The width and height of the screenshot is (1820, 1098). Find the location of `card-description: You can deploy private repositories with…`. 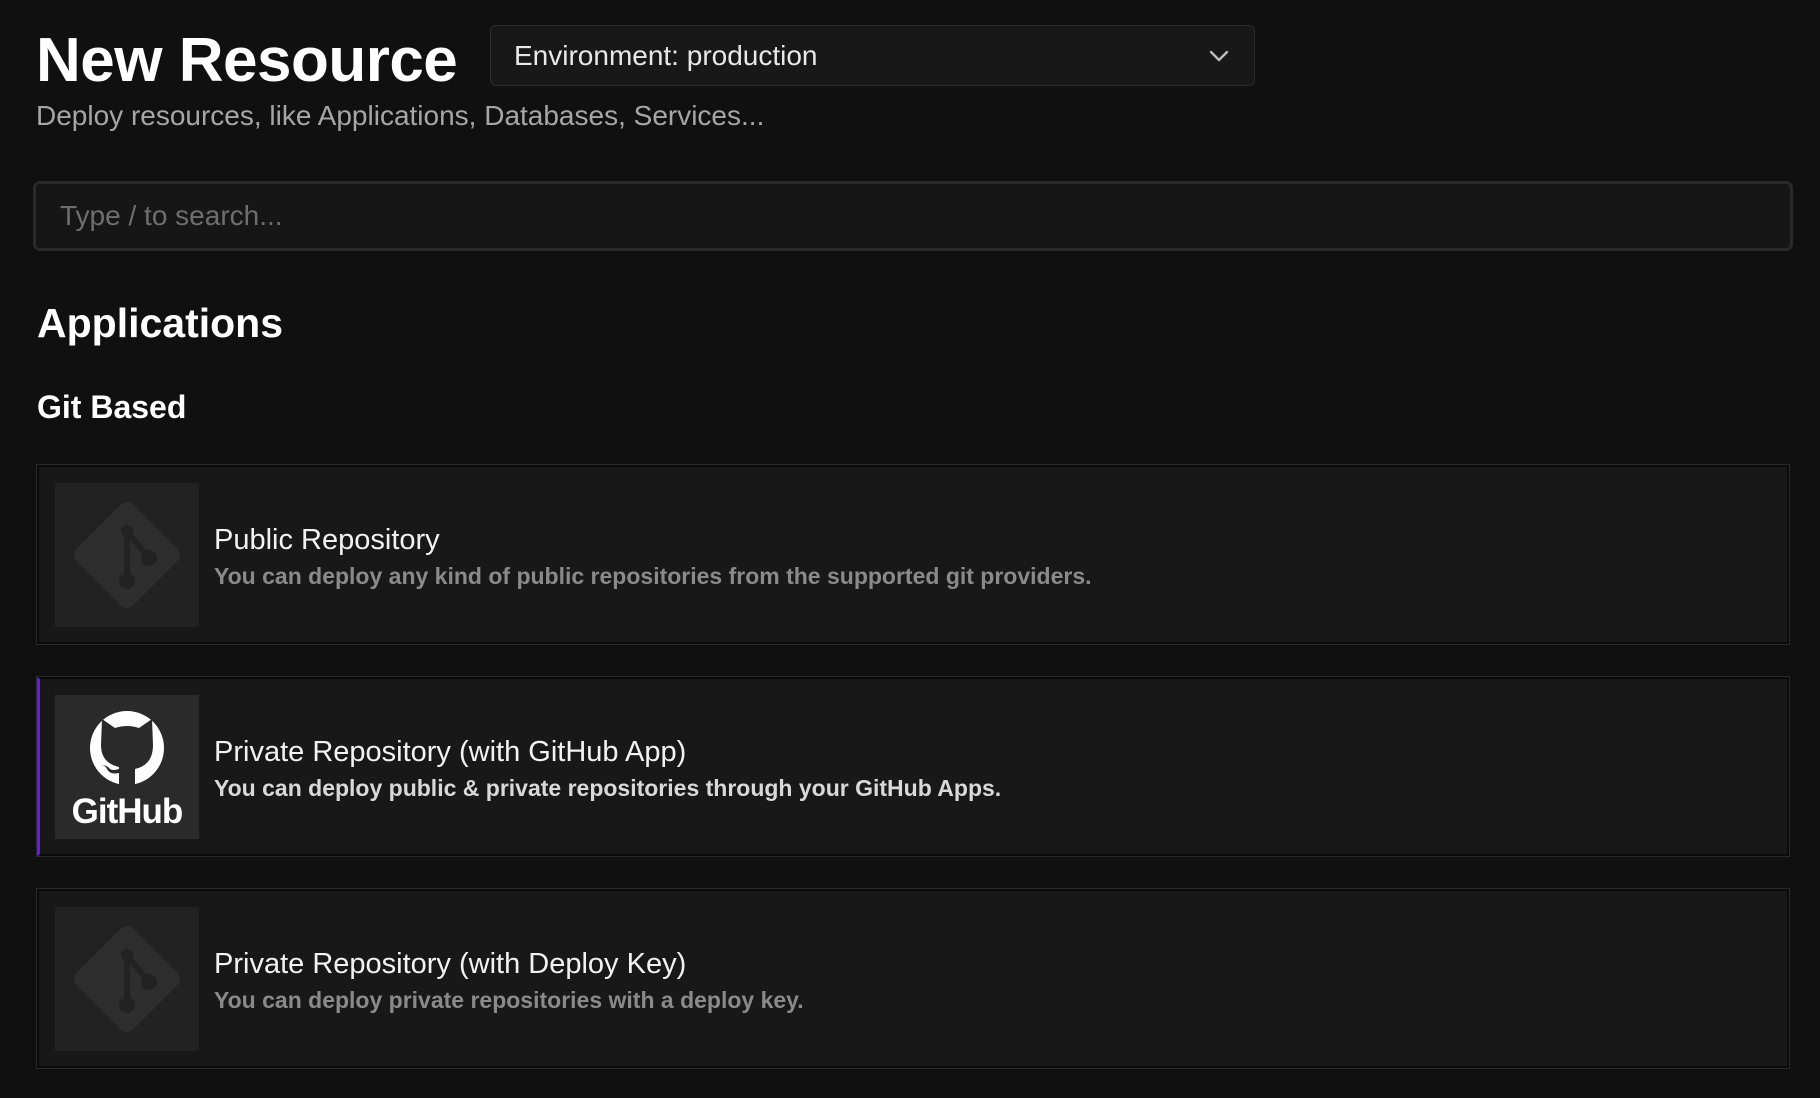

card-description: You can deploy private repositories with… is located at coordinates (509, 1000).